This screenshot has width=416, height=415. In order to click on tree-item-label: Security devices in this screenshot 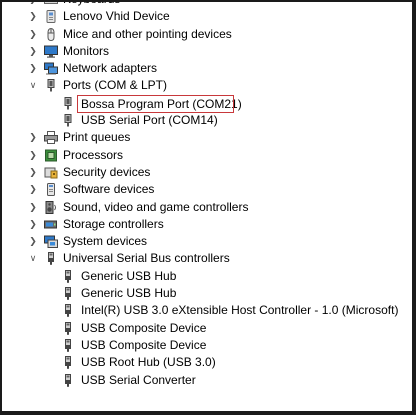, I will do `click(107, 171)`.